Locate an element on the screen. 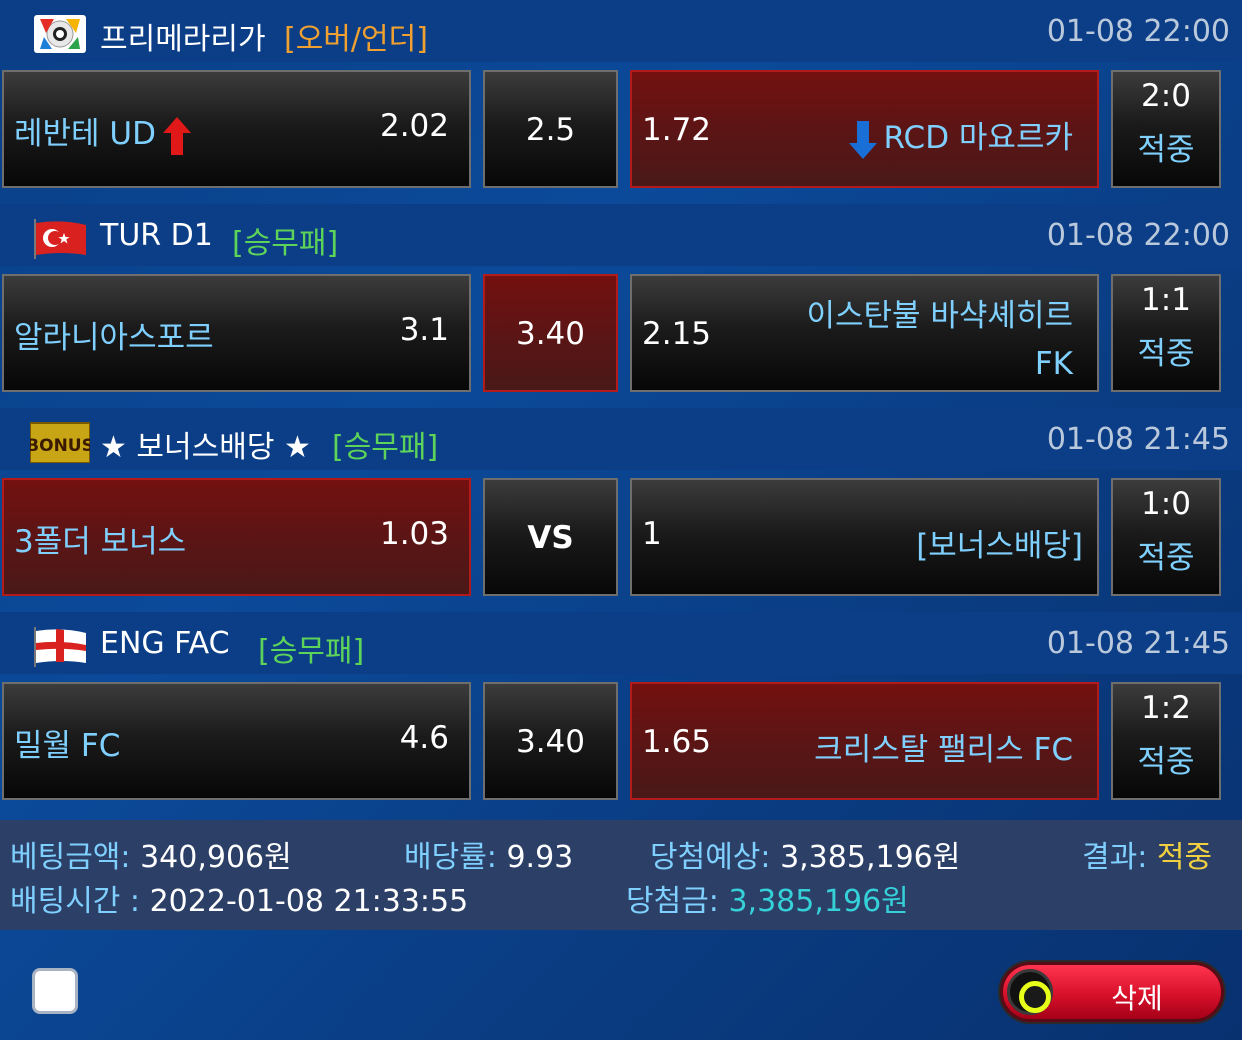  away-option: 1.65 크리스탈 팰리스 FC is located at coordinates (864, 741).